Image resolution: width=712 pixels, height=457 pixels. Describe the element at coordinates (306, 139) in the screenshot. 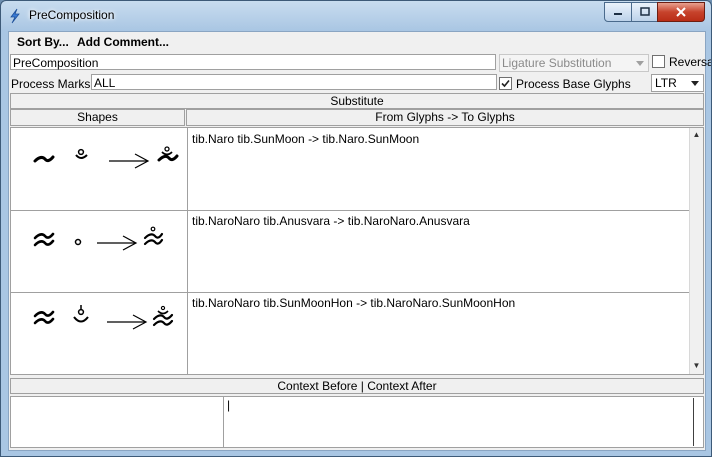

I see `rule-text: tib.Naro tib.SunMoon -> tib.Naro.SunMoon` at that location.